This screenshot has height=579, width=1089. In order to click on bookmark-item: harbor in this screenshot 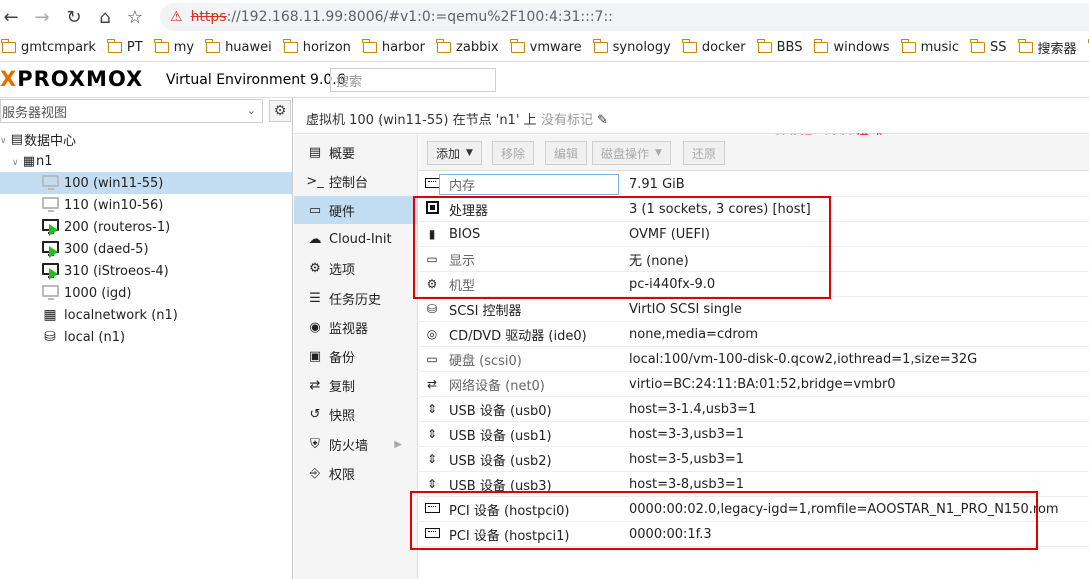, I will do `click(393, 47)`.